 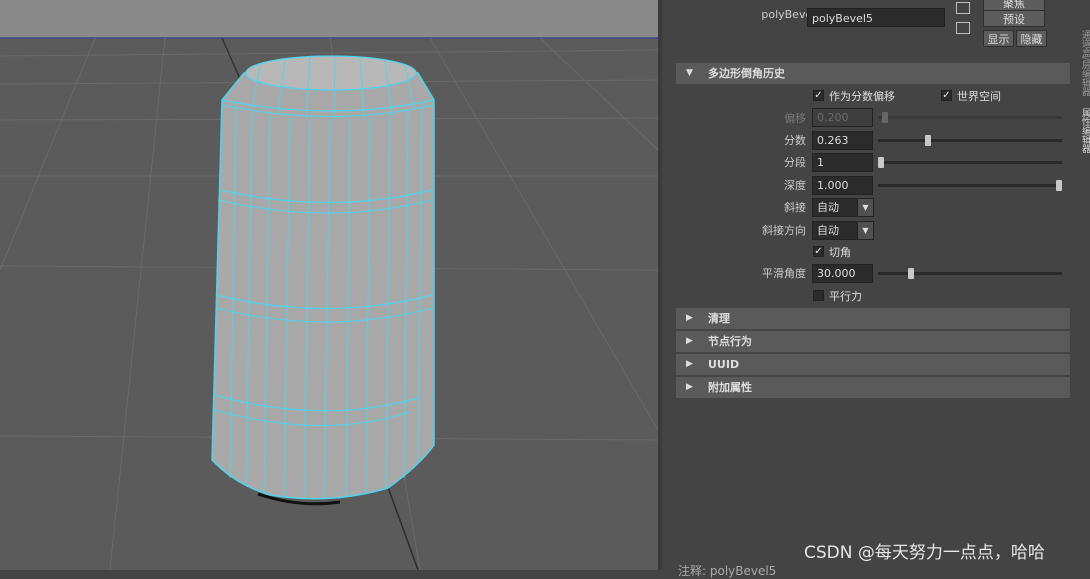 What do you see at coordinates (970, 117) in the screenshot?
I see `offset-slider` at bounding box center [970, 117].